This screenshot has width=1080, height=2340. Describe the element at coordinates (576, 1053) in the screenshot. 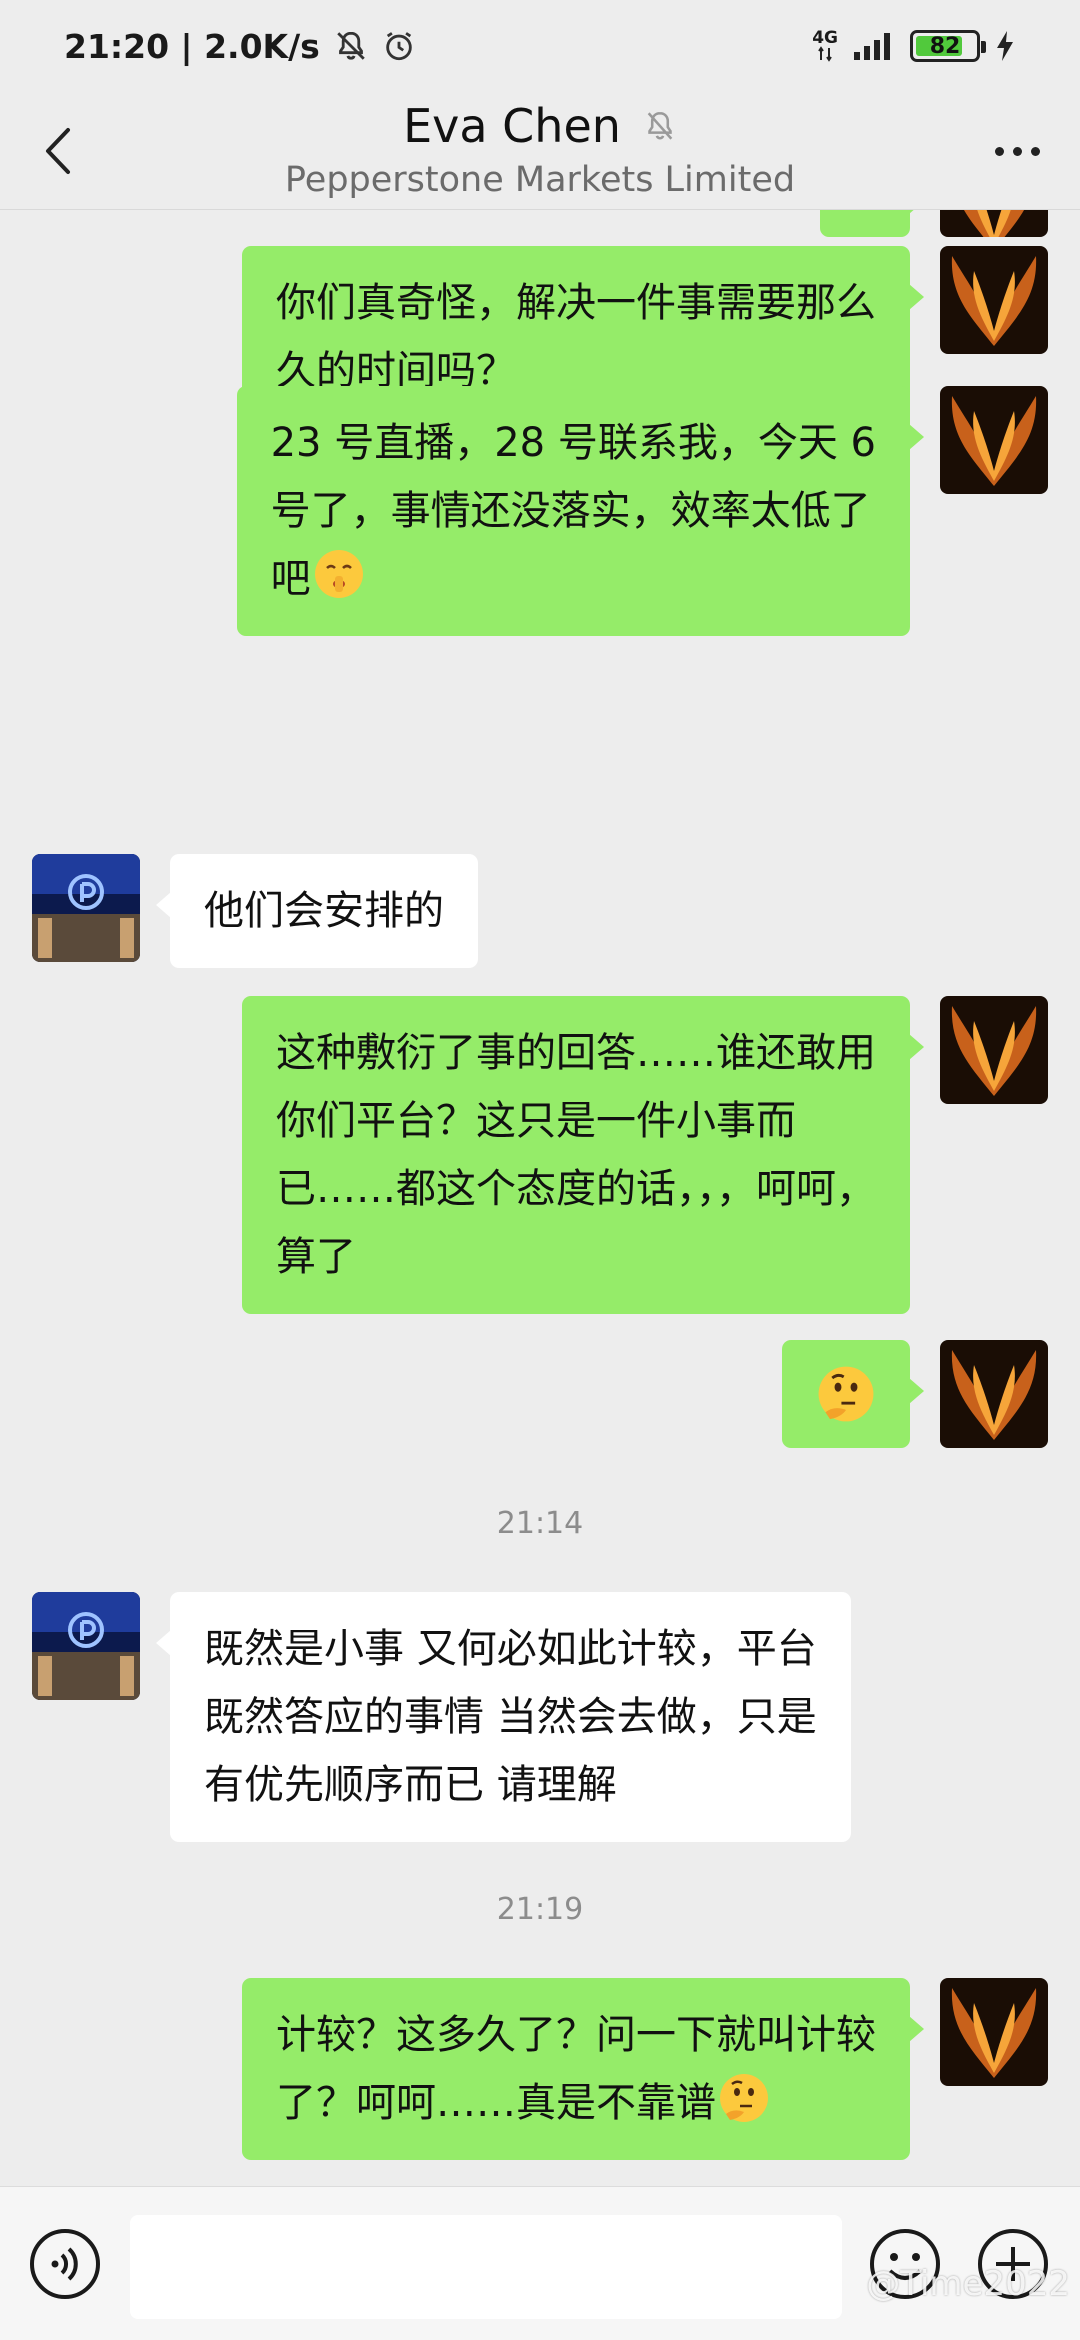

I see `message-line: 这种敷衍了事的回答……谁还敢用` at that location.